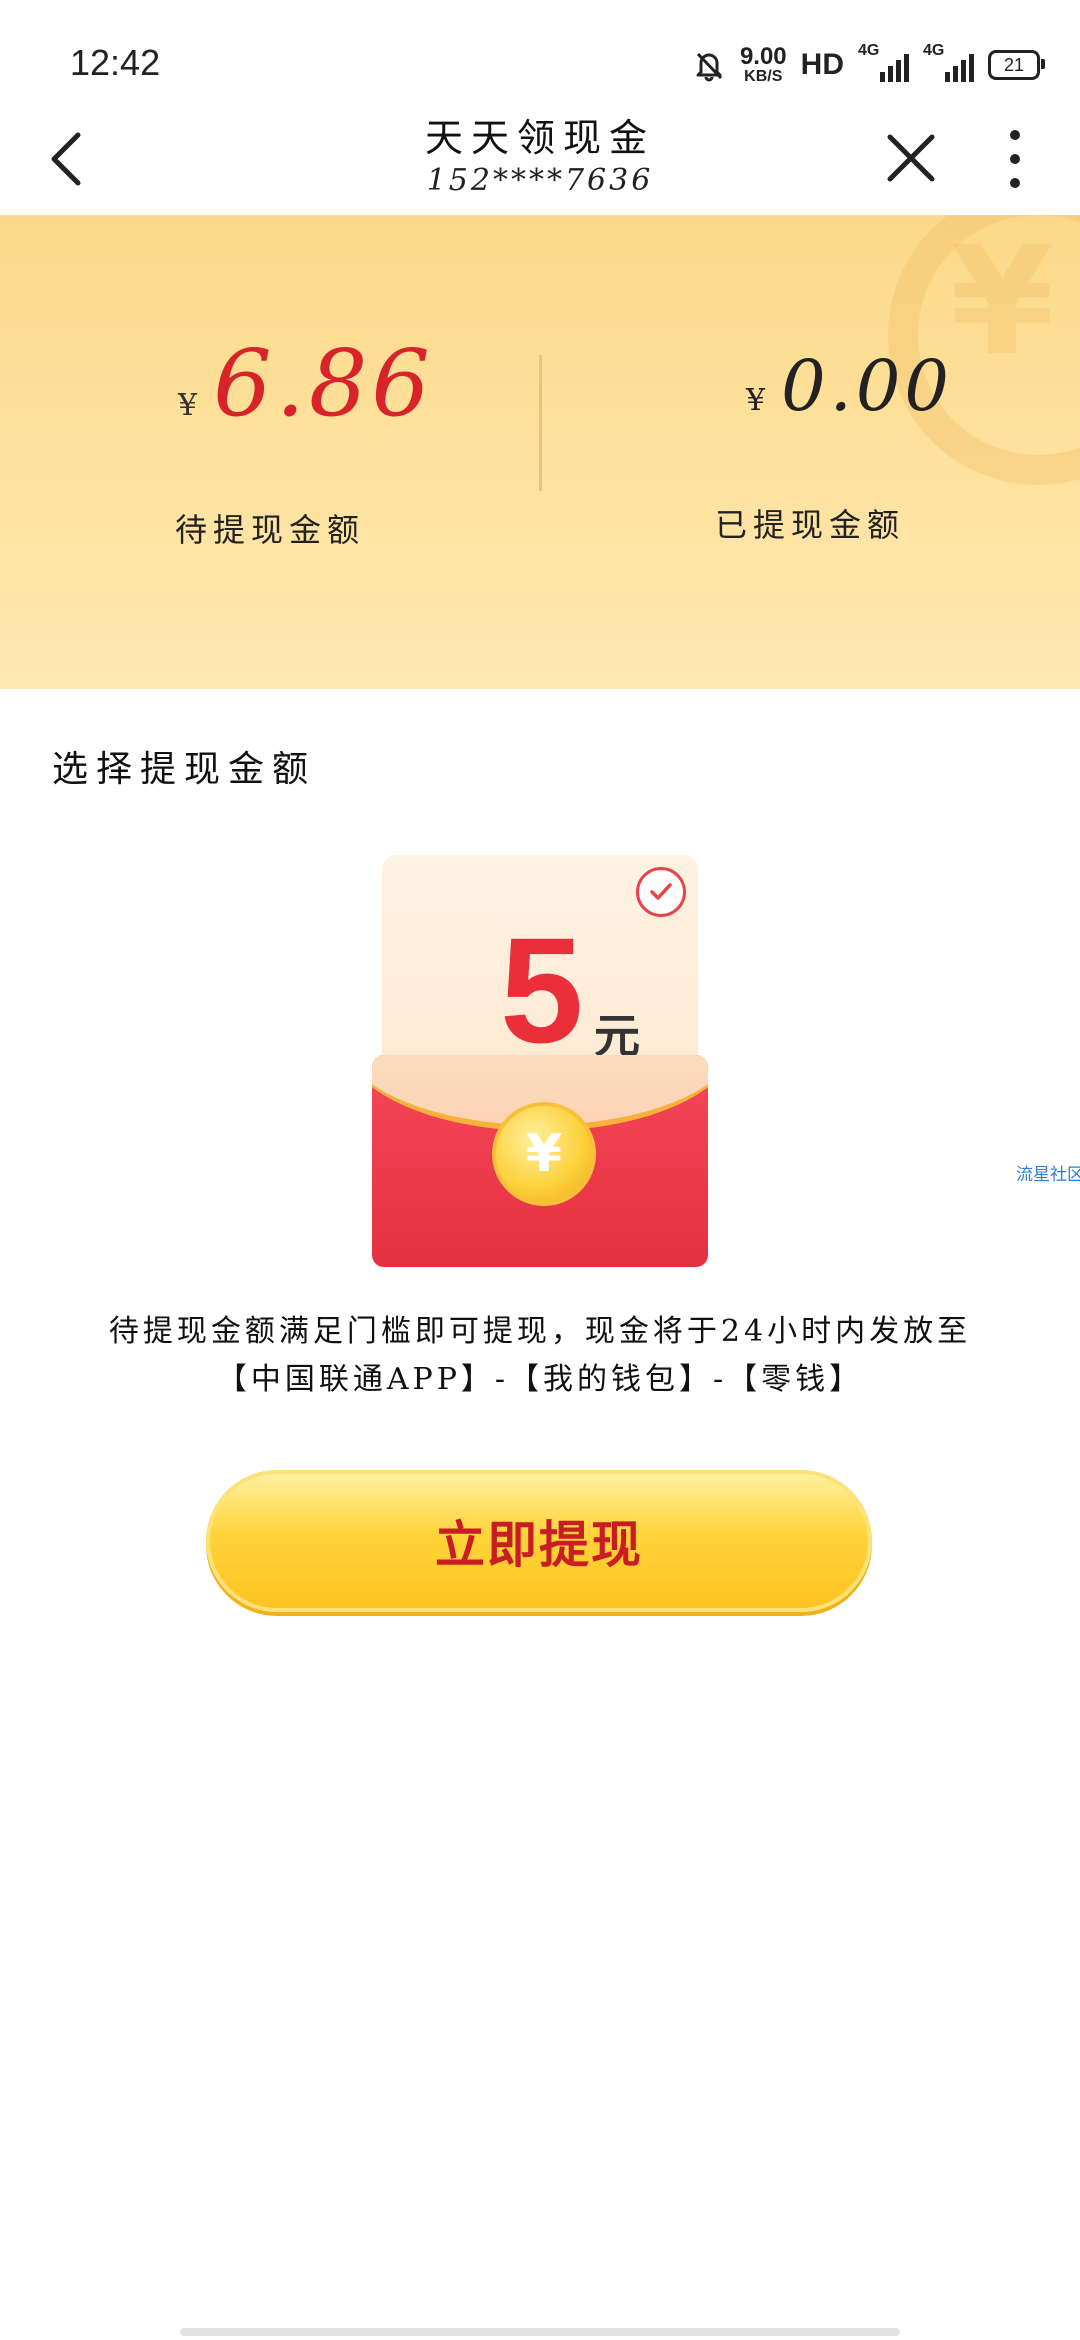 The image size is (1080, 2340). What do you see at coordinates (540, 180) in the screenshot?
I see `account-number: 152****7636` at bounding box center [540, 180].